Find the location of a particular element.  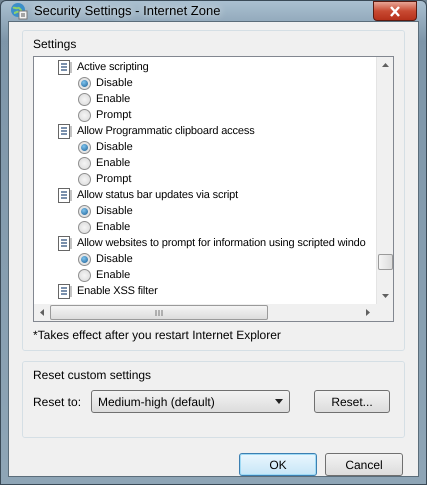

setting-label: Allow websites to prompt for information using scripted windo is located at coordinates (221, 243).